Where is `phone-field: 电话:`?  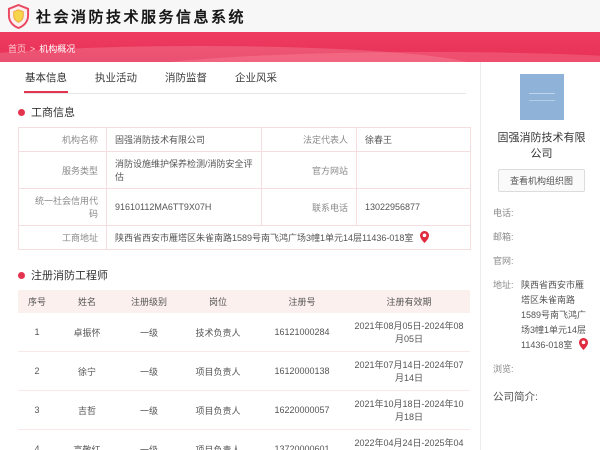
phone-field: 电话: is located at coordinates (541, 213).